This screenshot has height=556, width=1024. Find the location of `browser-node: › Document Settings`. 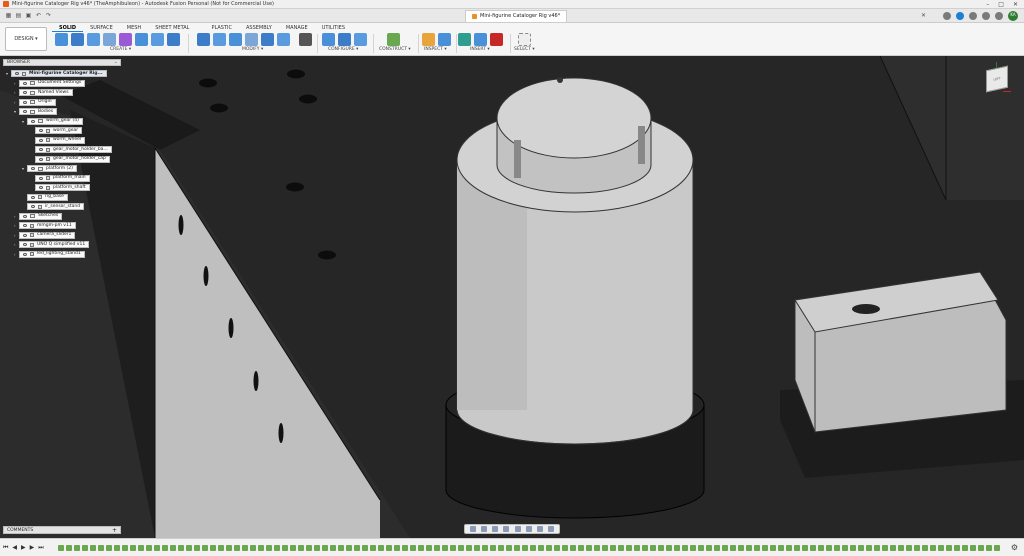

browser-node: › Document Settings is located at coordinates (50, 83).